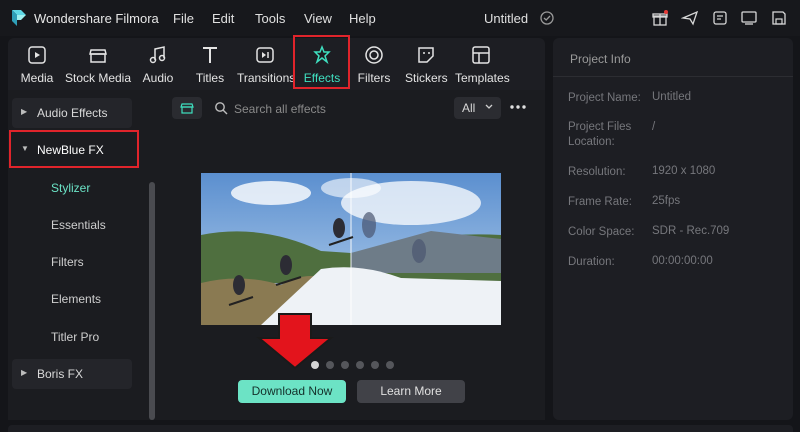 The height and width of the screenshot is (432, 800). Describe the element at coordinates (223, 18) in the screenshot. I see `menu-edit: Edit` at that location.